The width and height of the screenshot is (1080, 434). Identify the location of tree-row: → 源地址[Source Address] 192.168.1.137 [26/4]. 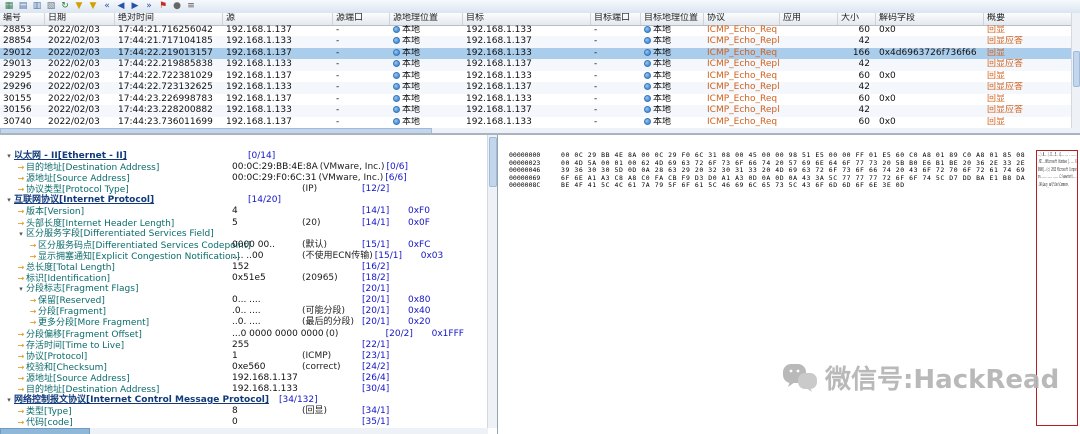
(243, 378).